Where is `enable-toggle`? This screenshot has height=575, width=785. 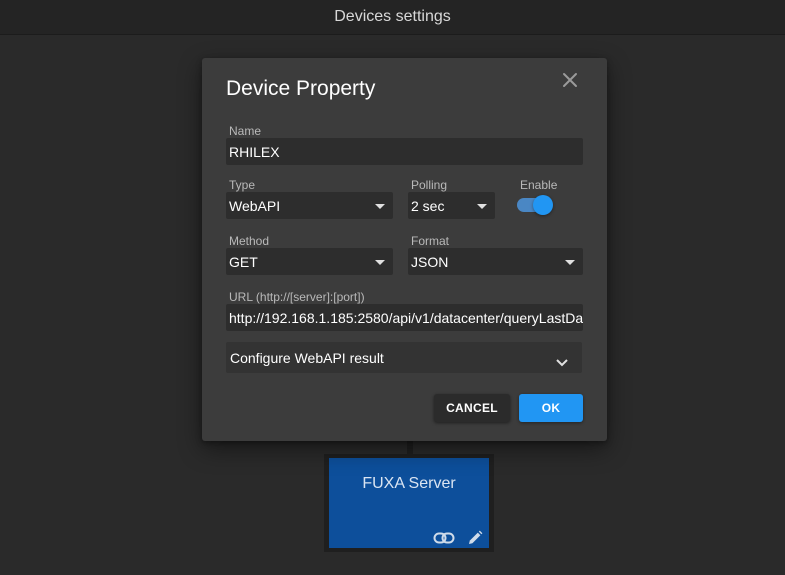 enable-toggle is located at coordinates (536, 205).